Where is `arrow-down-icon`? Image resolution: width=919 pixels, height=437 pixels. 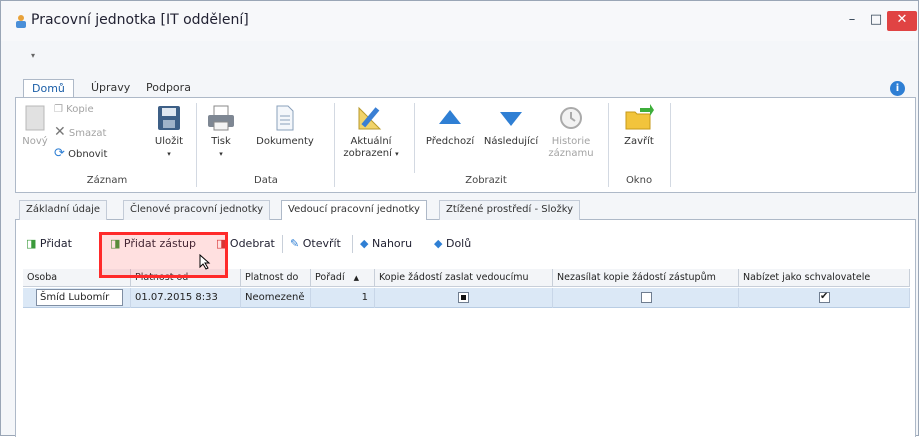
arrow-down-icon is located at coordinates (511, 119).